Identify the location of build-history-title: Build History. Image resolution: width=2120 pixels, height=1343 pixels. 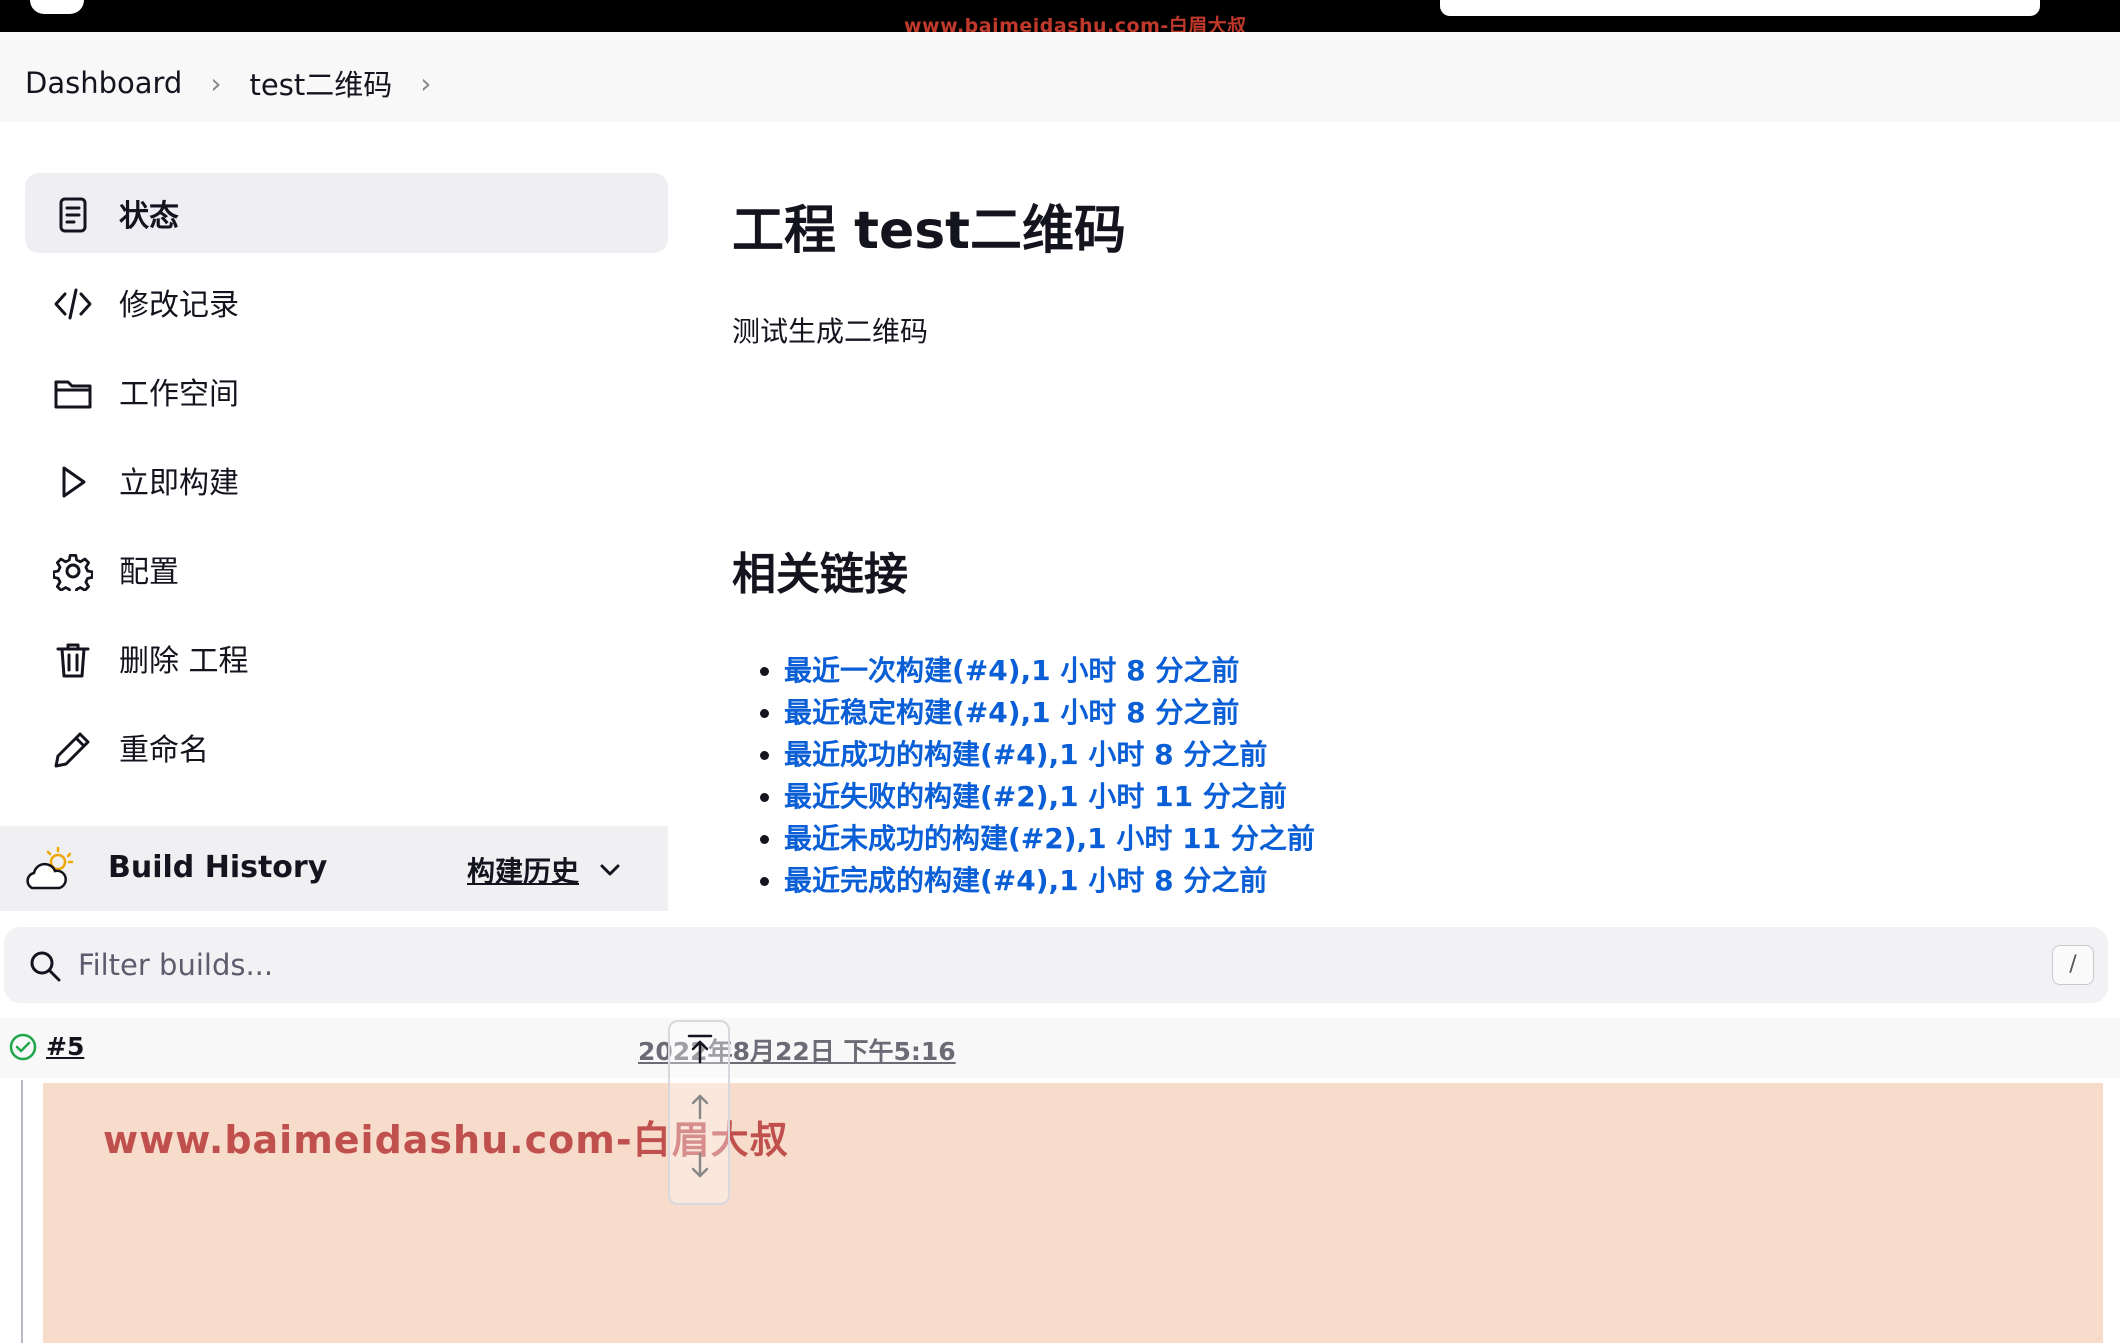
(218, 867).